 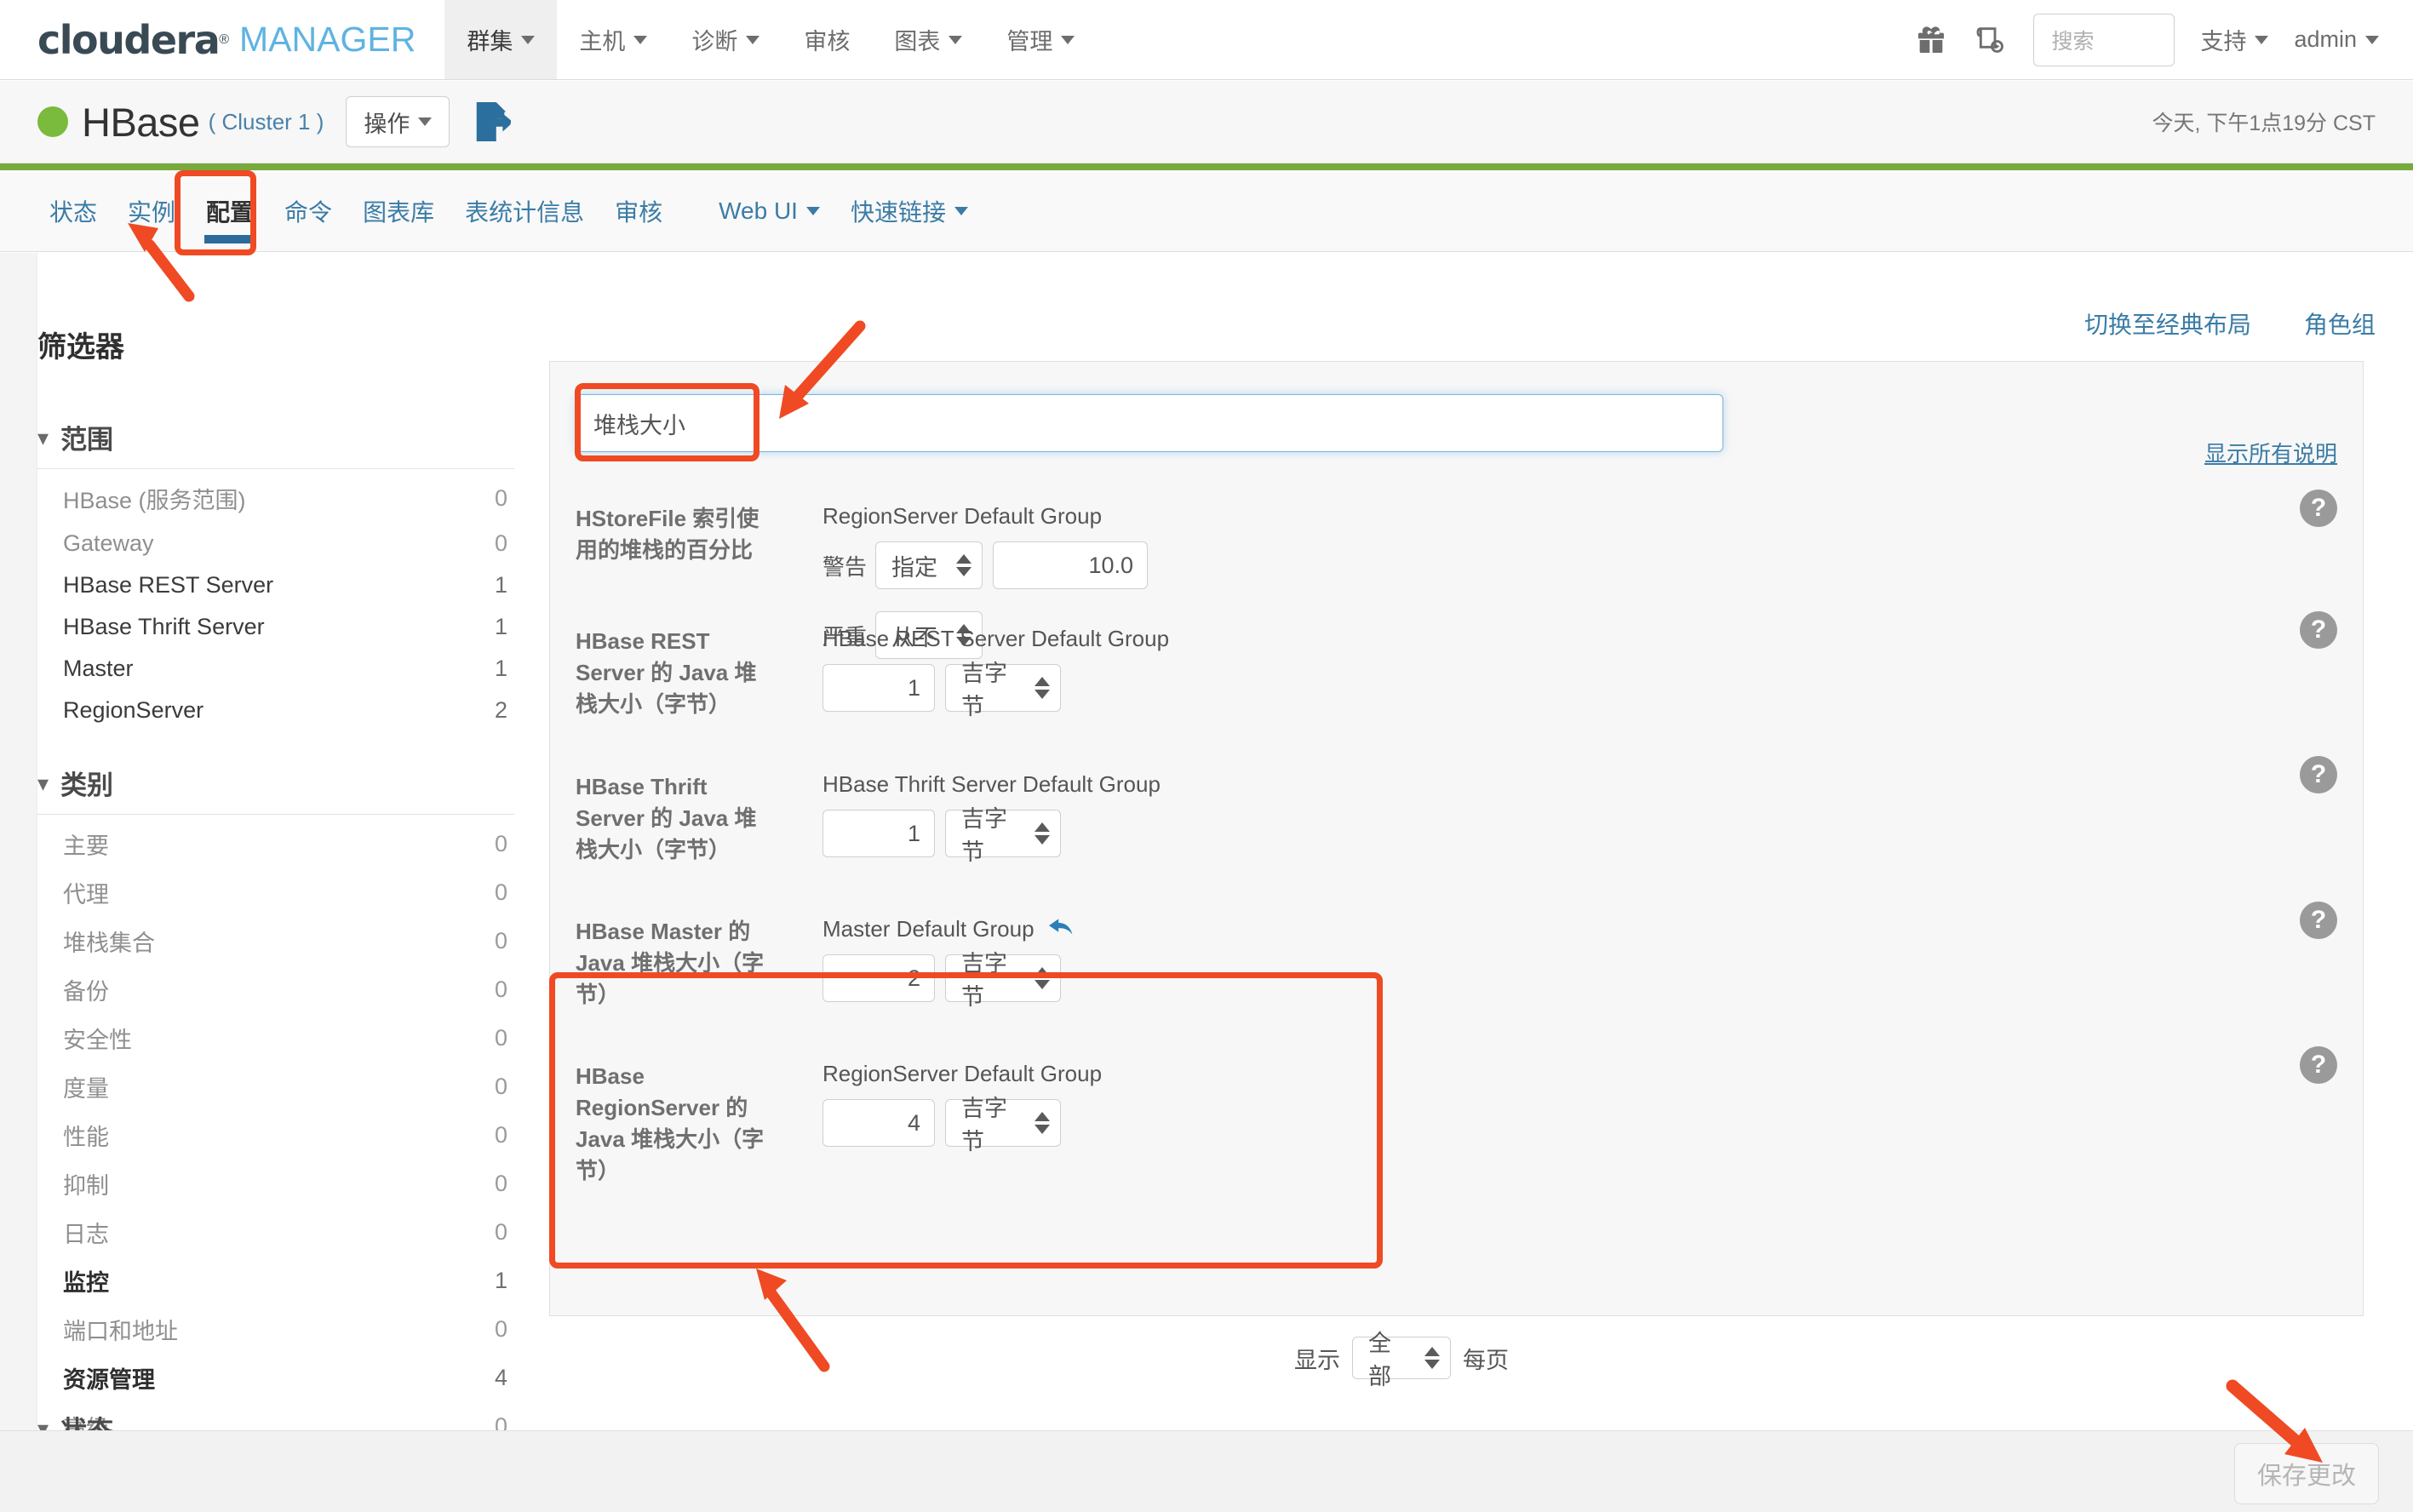 What do you see at coordinates (501, 39) in the screenshot?
I see `nav-item-clusters: 群集` at bounding box center [501, 39].